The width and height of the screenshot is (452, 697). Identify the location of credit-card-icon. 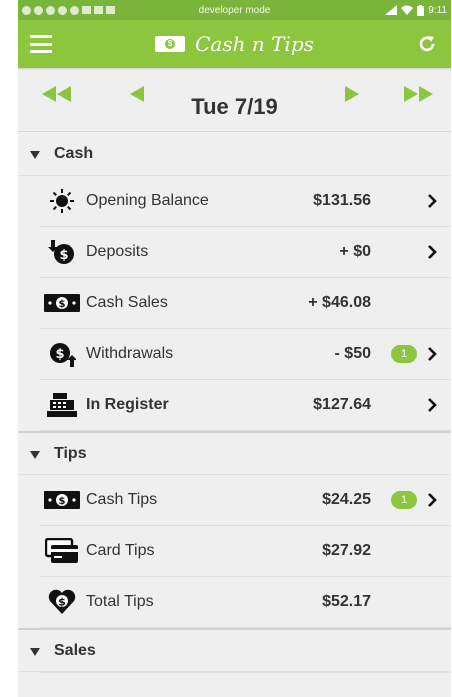
(62, 551).